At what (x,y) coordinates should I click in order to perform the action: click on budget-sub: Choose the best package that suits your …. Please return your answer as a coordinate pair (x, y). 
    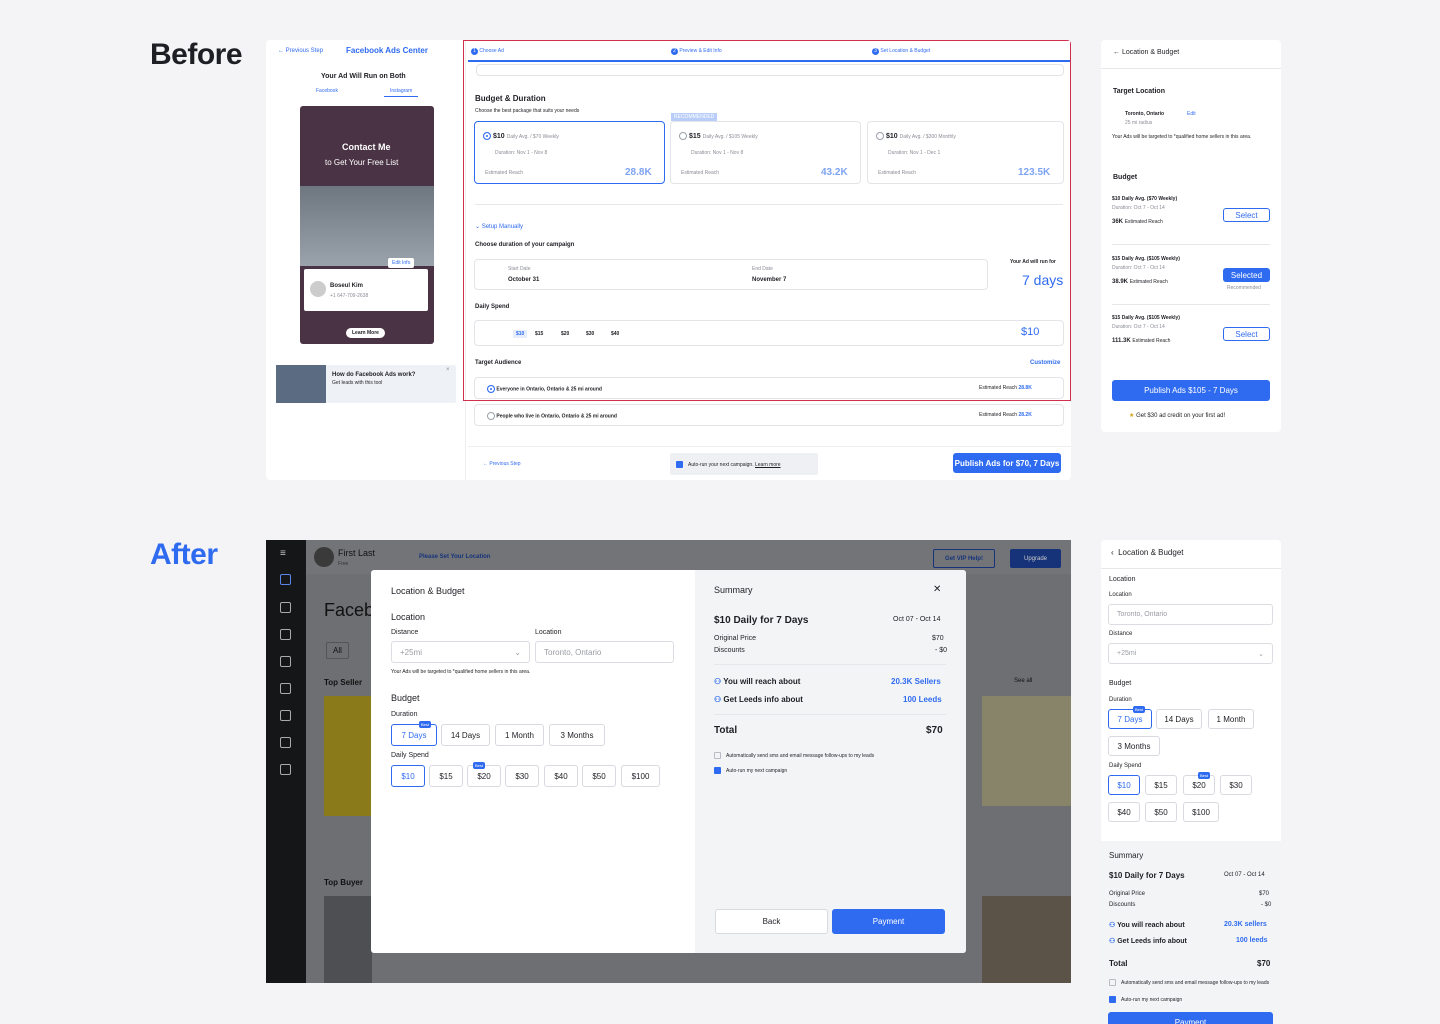
    Looking at the image, I should click on (527, 111).